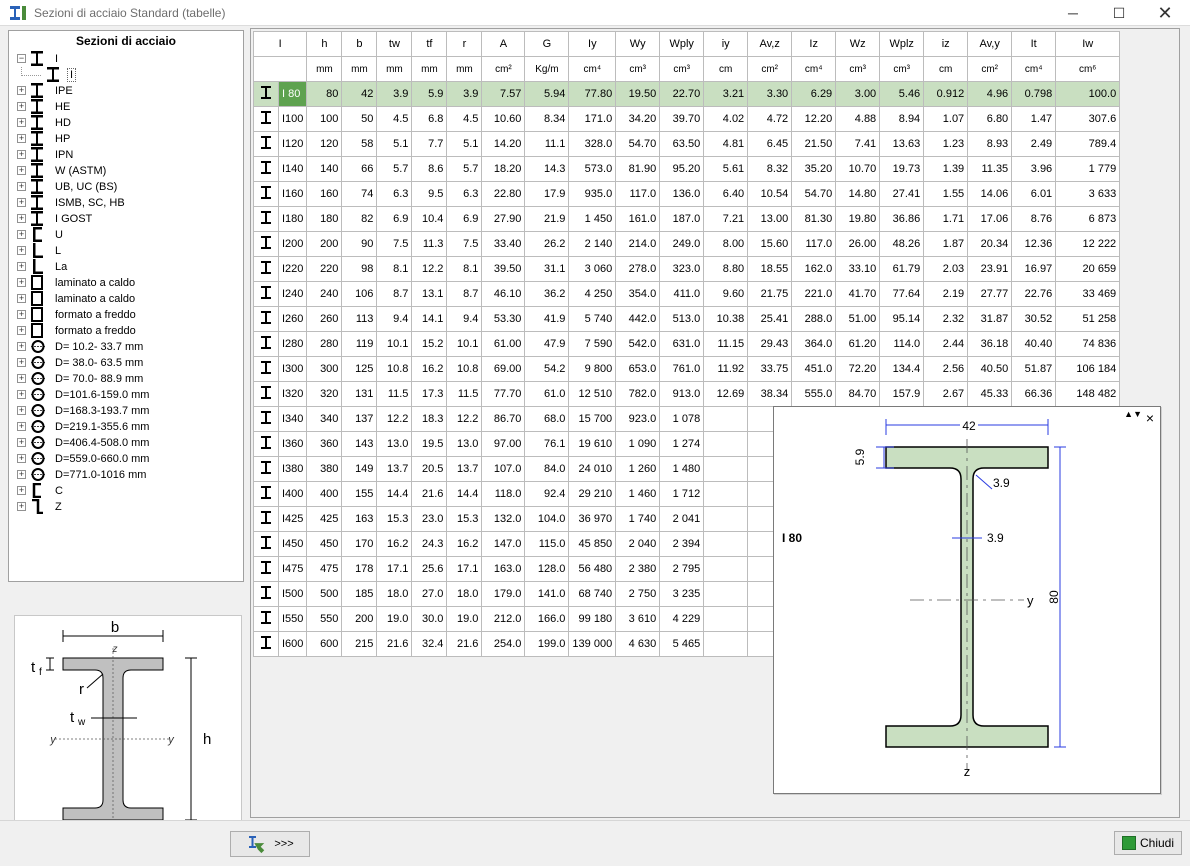 The height and width of the screenshot is (866, 1190). I want to click on tree-item: + HE, so click(124, 107).